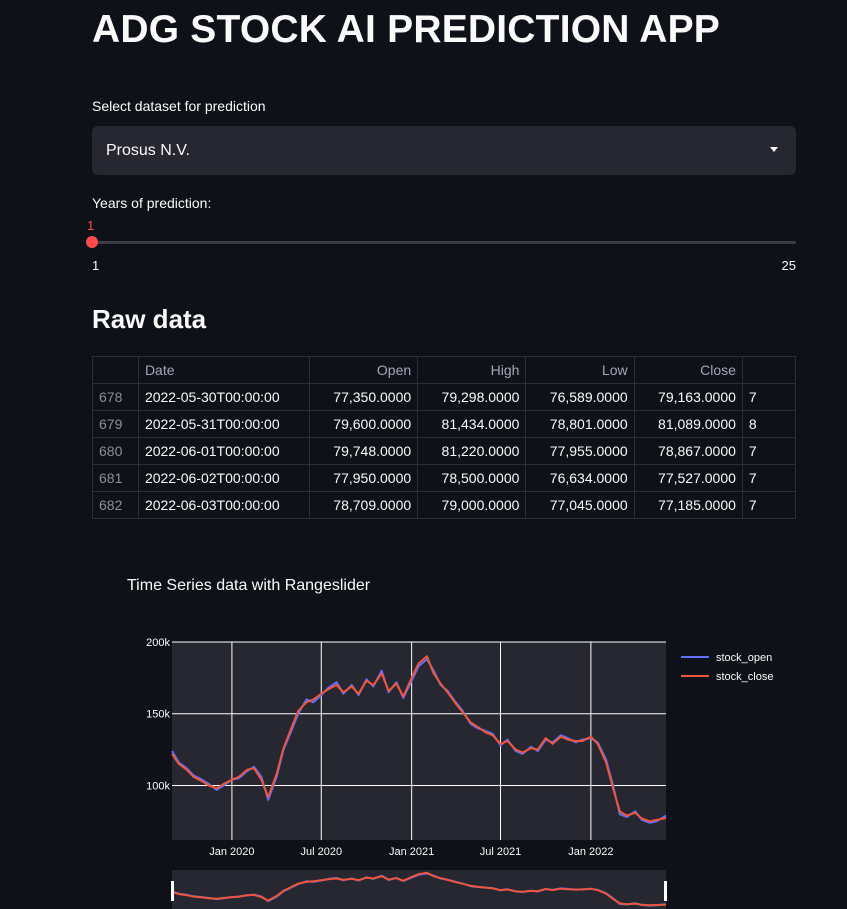 This screenshot has height=909, width=847. What do you see at coordinates (744, 677) in the screenshot?
I see `legend-label-stock-close: stock_close` at bounding box center [744, 677].